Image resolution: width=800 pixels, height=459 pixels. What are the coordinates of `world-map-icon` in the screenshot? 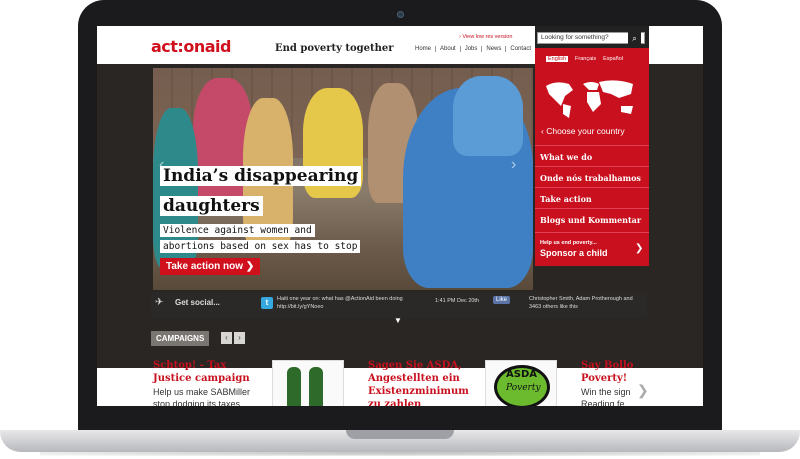 It's located at (591, 98).